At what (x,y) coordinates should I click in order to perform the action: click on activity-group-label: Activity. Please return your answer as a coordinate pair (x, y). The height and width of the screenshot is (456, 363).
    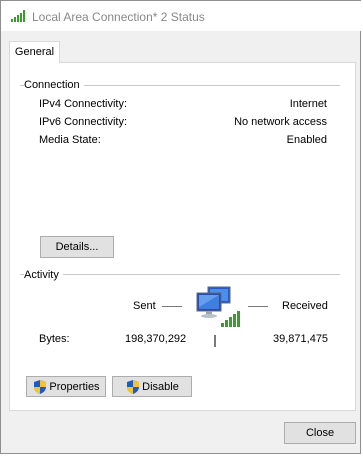
    Looking at the image, I should click on (43, 275).